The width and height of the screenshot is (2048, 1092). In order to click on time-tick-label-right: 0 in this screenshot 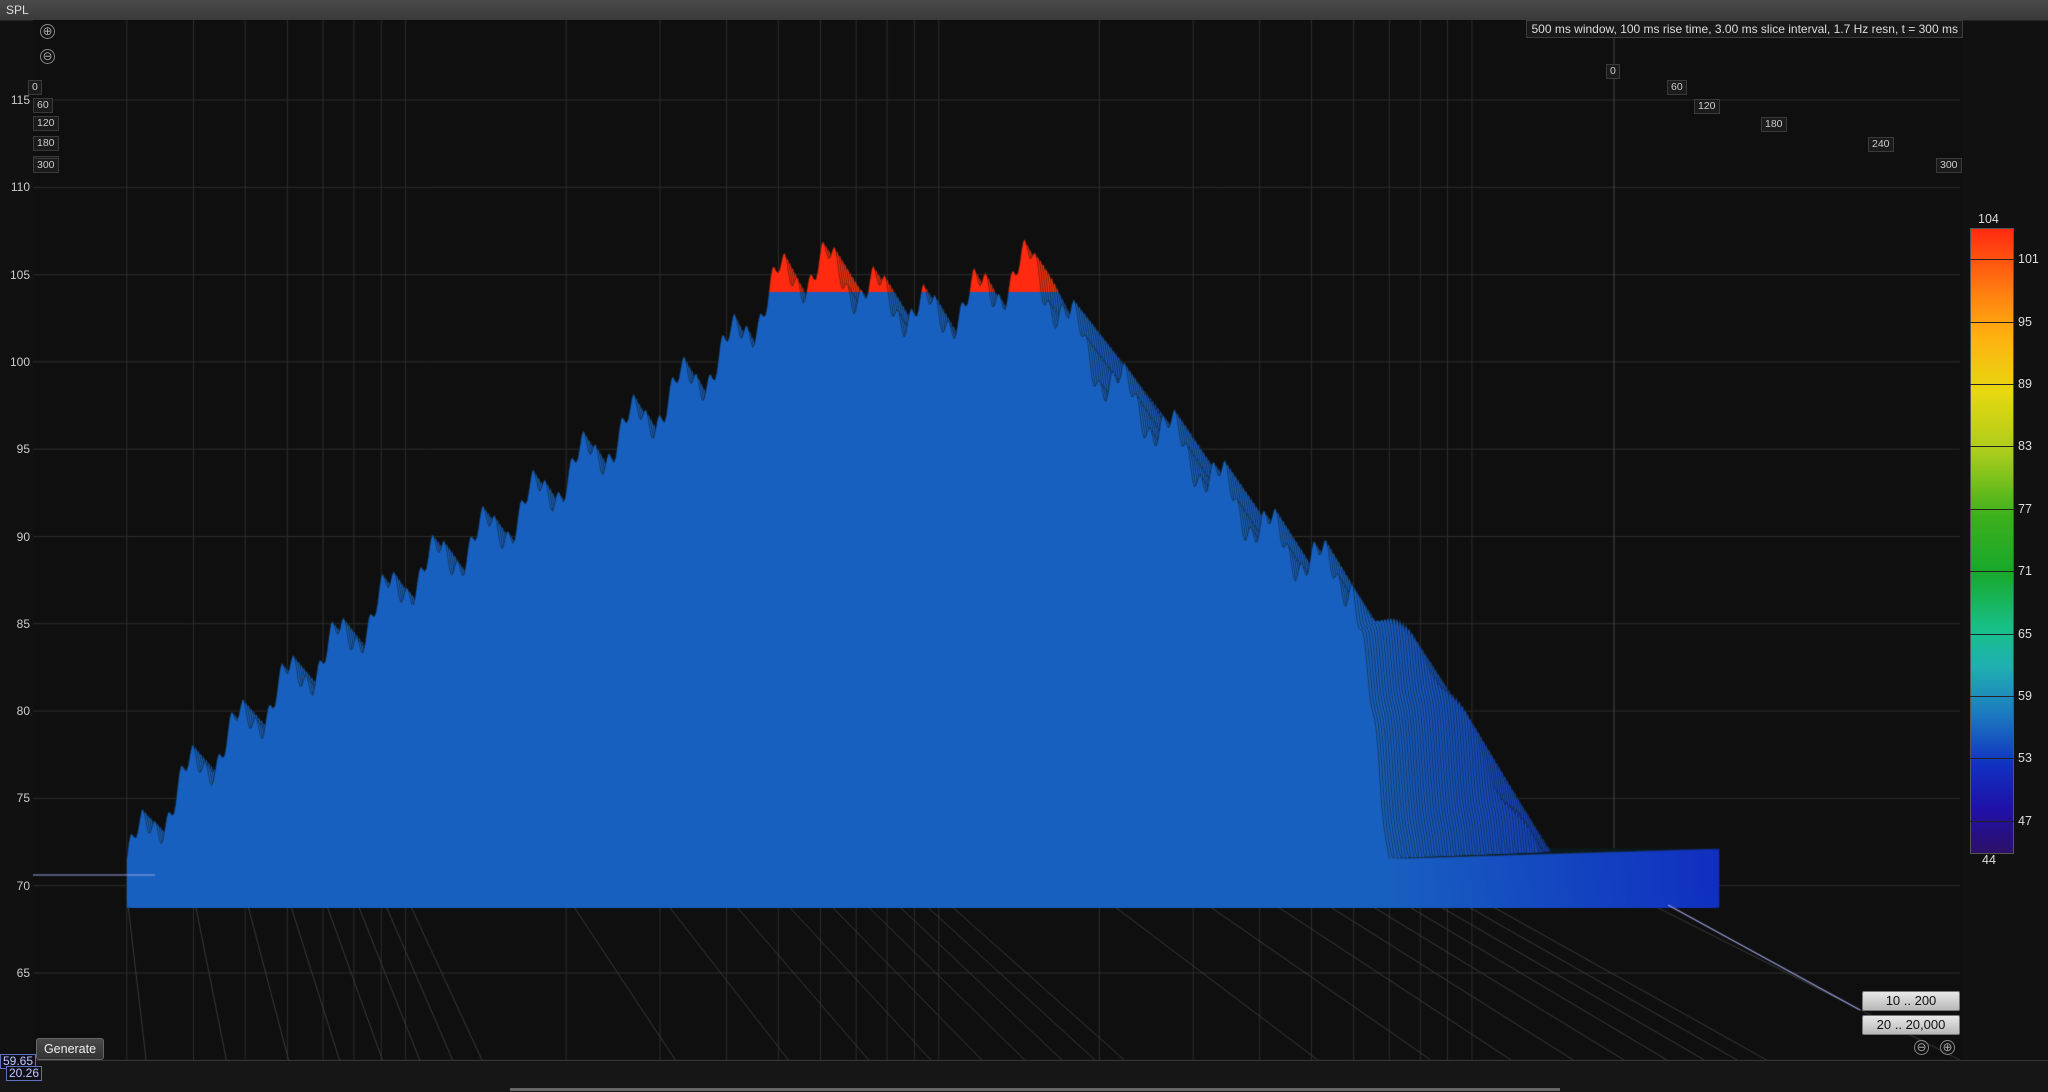, I will do `click(1613, 71)`.